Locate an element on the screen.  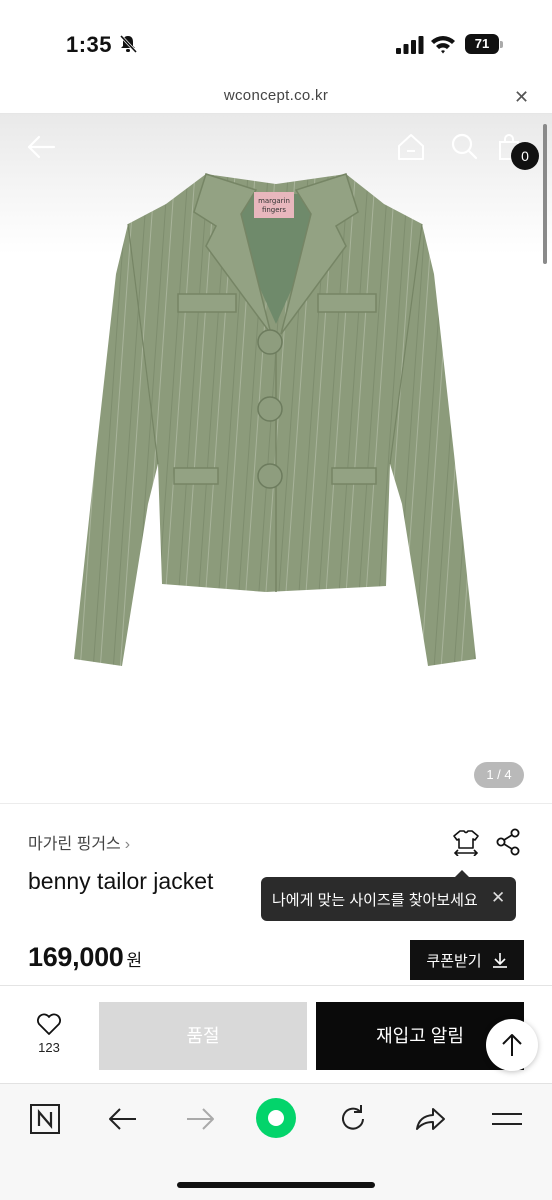
scroll-to-top-button is located at coordinates (512, 1045).